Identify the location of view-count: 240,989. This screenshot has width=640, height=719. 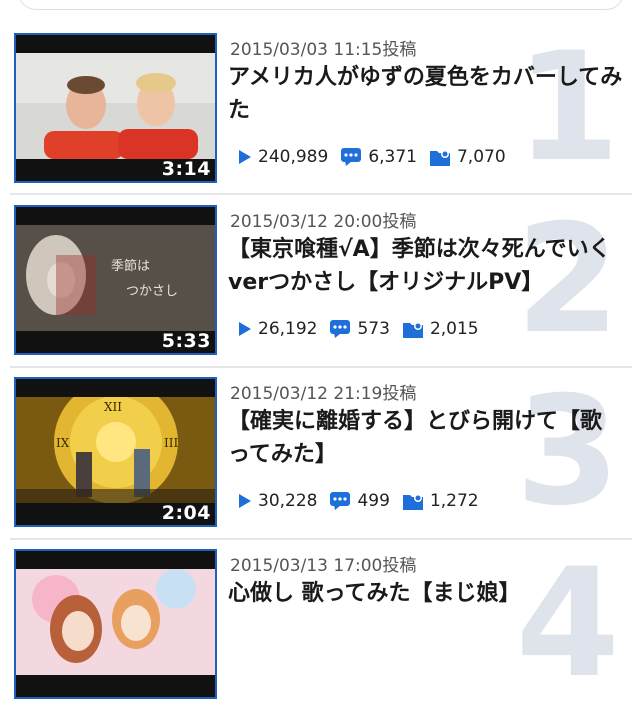
(293, 157).